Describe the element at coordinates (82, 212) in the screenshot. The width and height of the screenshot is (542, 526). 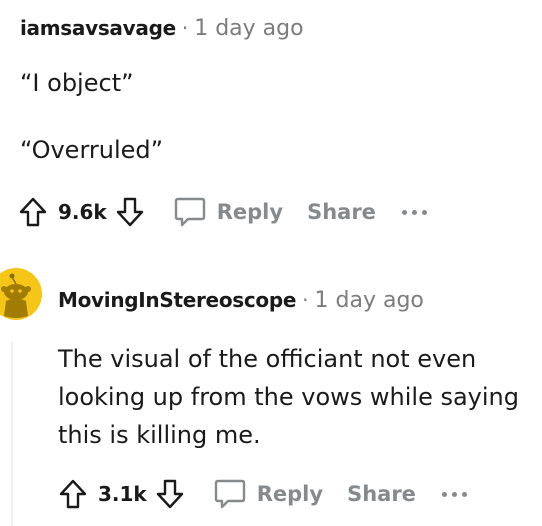
I see `vote-count: 9.6k` at that location.